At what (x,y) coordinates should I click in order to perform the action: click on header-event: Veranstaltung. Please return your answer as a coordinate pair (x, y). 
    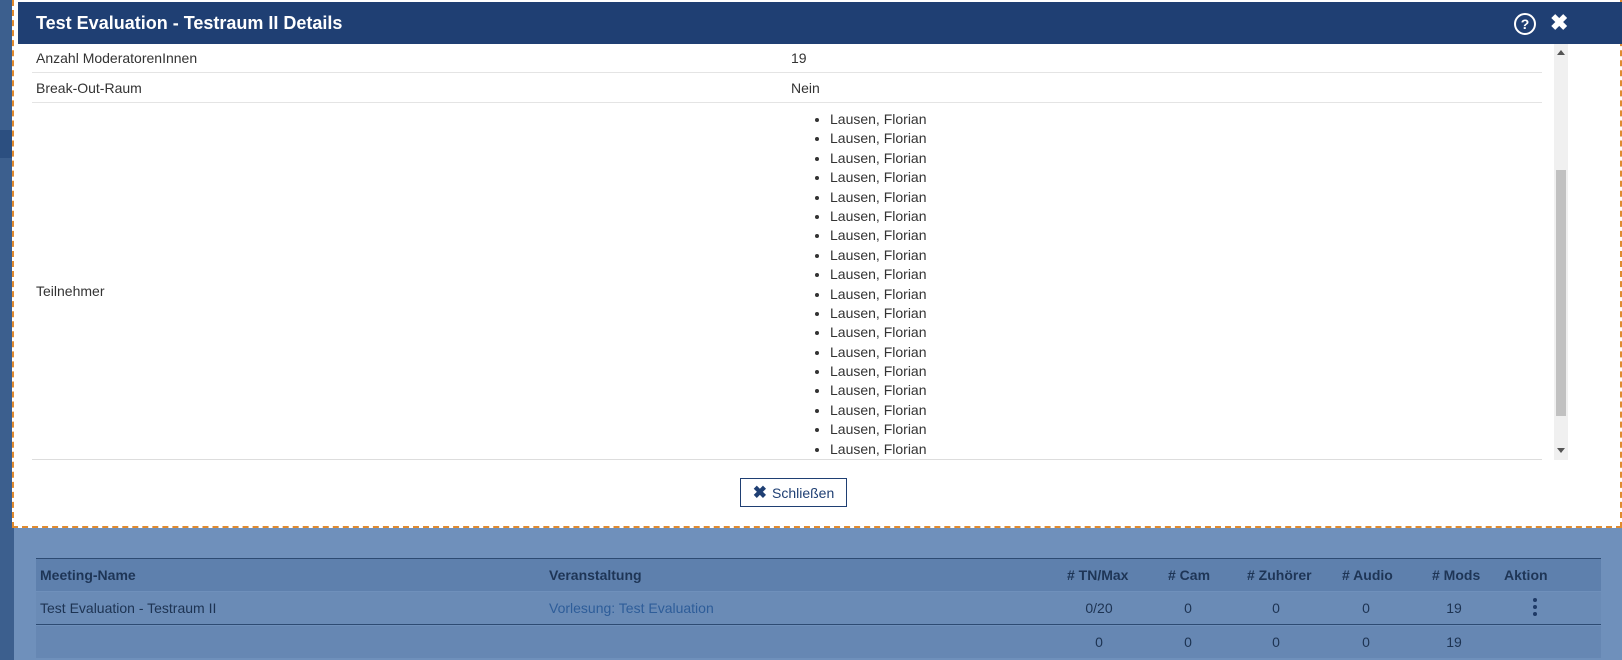
    Looking at the image, I should click on (595, 575).